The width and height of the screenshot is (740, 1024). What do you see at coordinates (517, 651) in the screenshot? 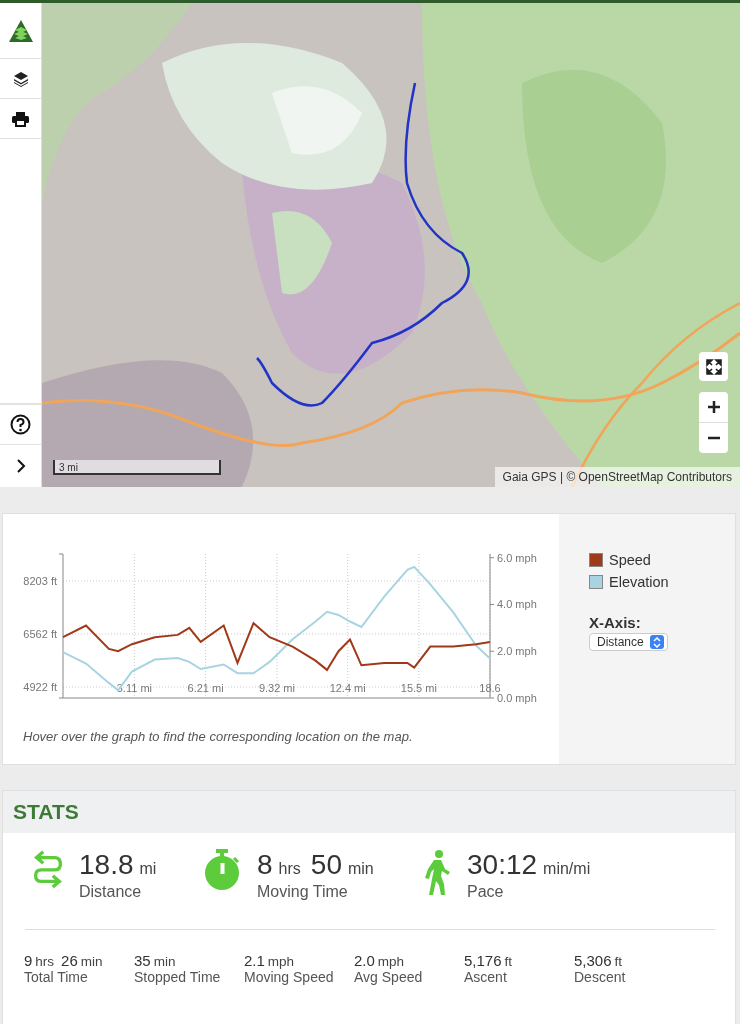
I see `axis-label: 2.0 mph` at bounding box center [517, 651].